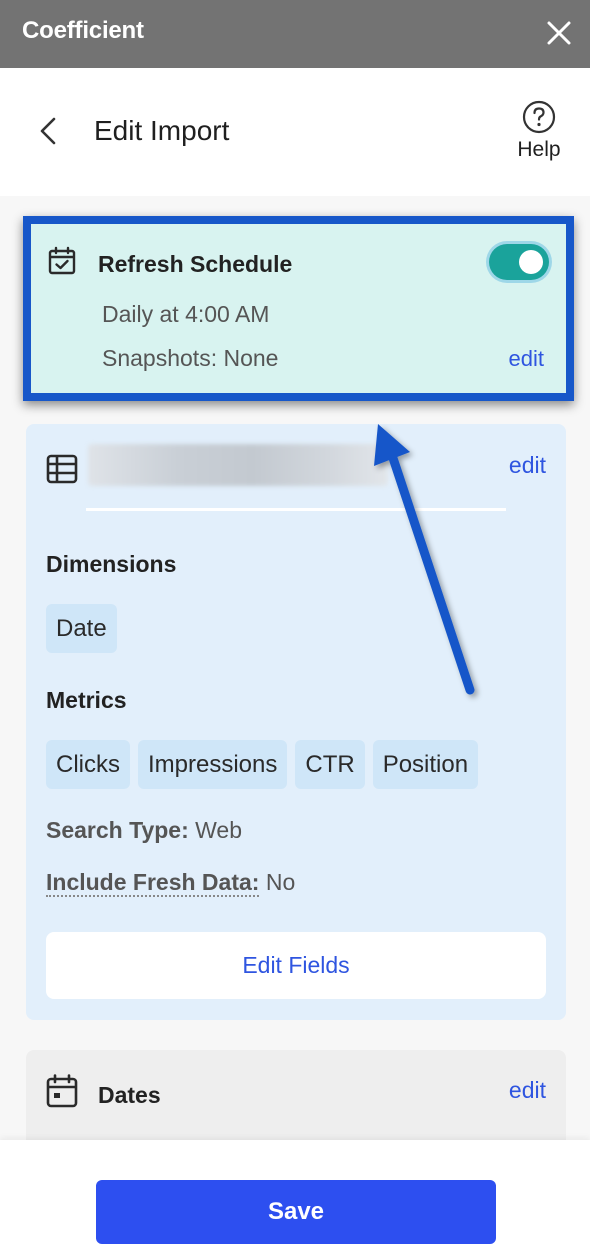 The height and width of the screenshot is (1258, 590). Describe the element at coordinates (531, 262) in the screenshot. I see `toggle-knob` at that location.